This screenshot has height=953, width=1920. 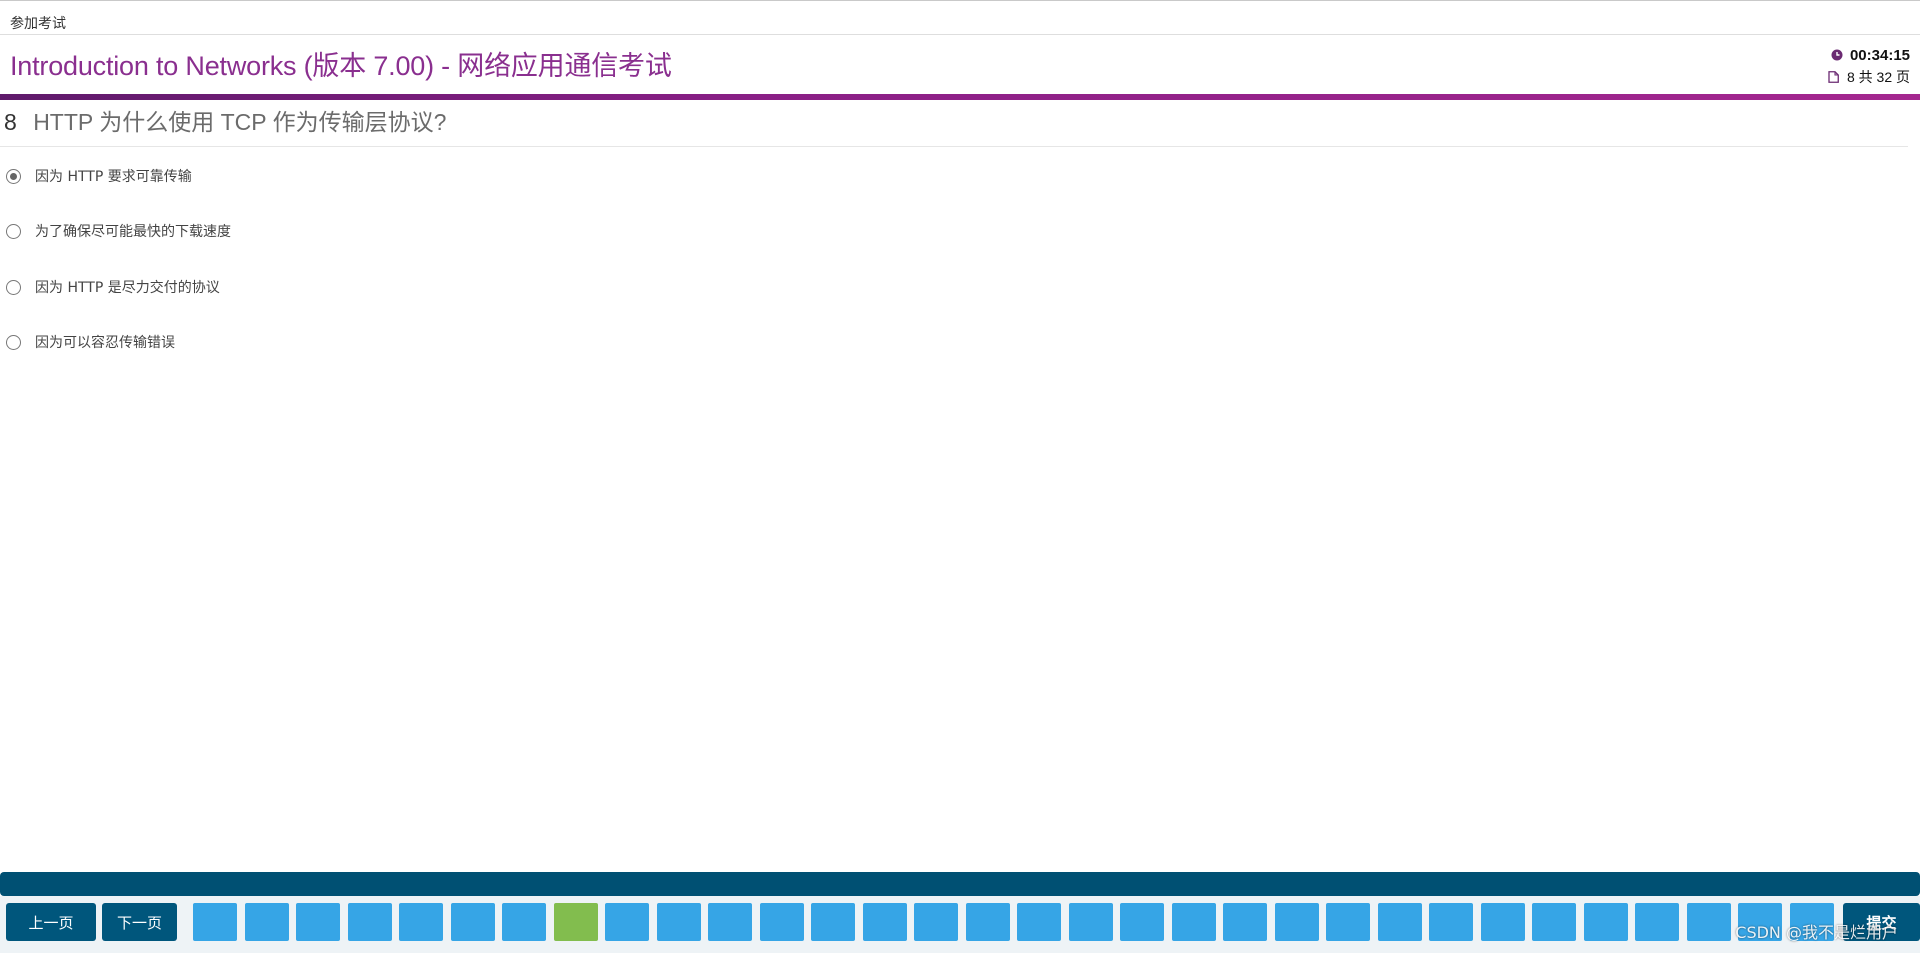 I want to click on question-heading: 8 HTTP 为什么使用 TCP 作为传输层协议?, so click(x=225, y=120).